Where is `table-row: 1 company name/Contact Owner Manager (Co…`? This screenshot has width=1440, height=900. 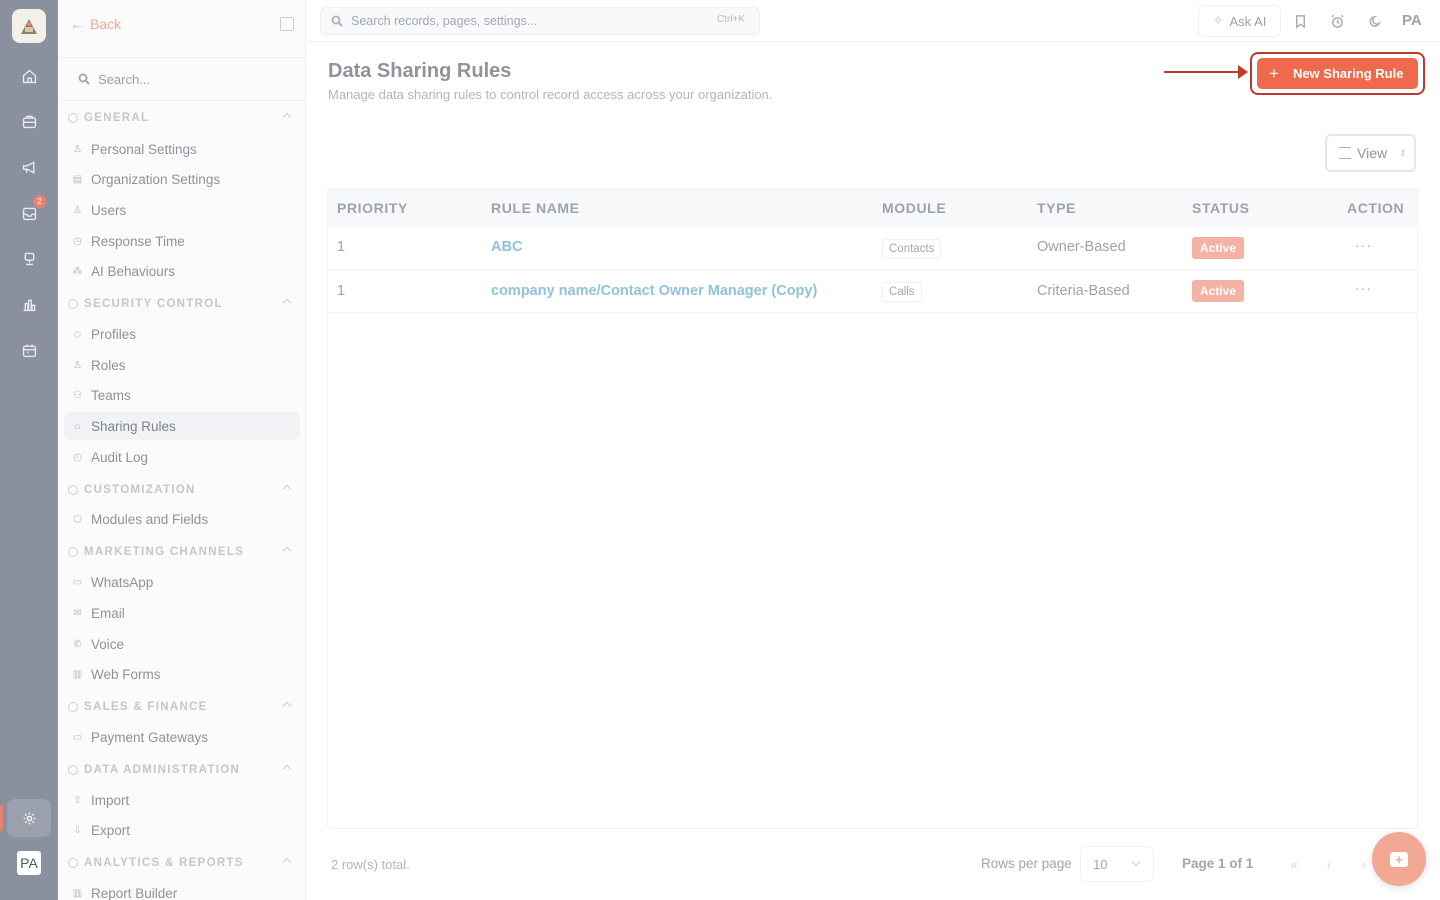 table-row: 1 company name/Contact Owner Manager (Co… is located at coordinates (873, 291).